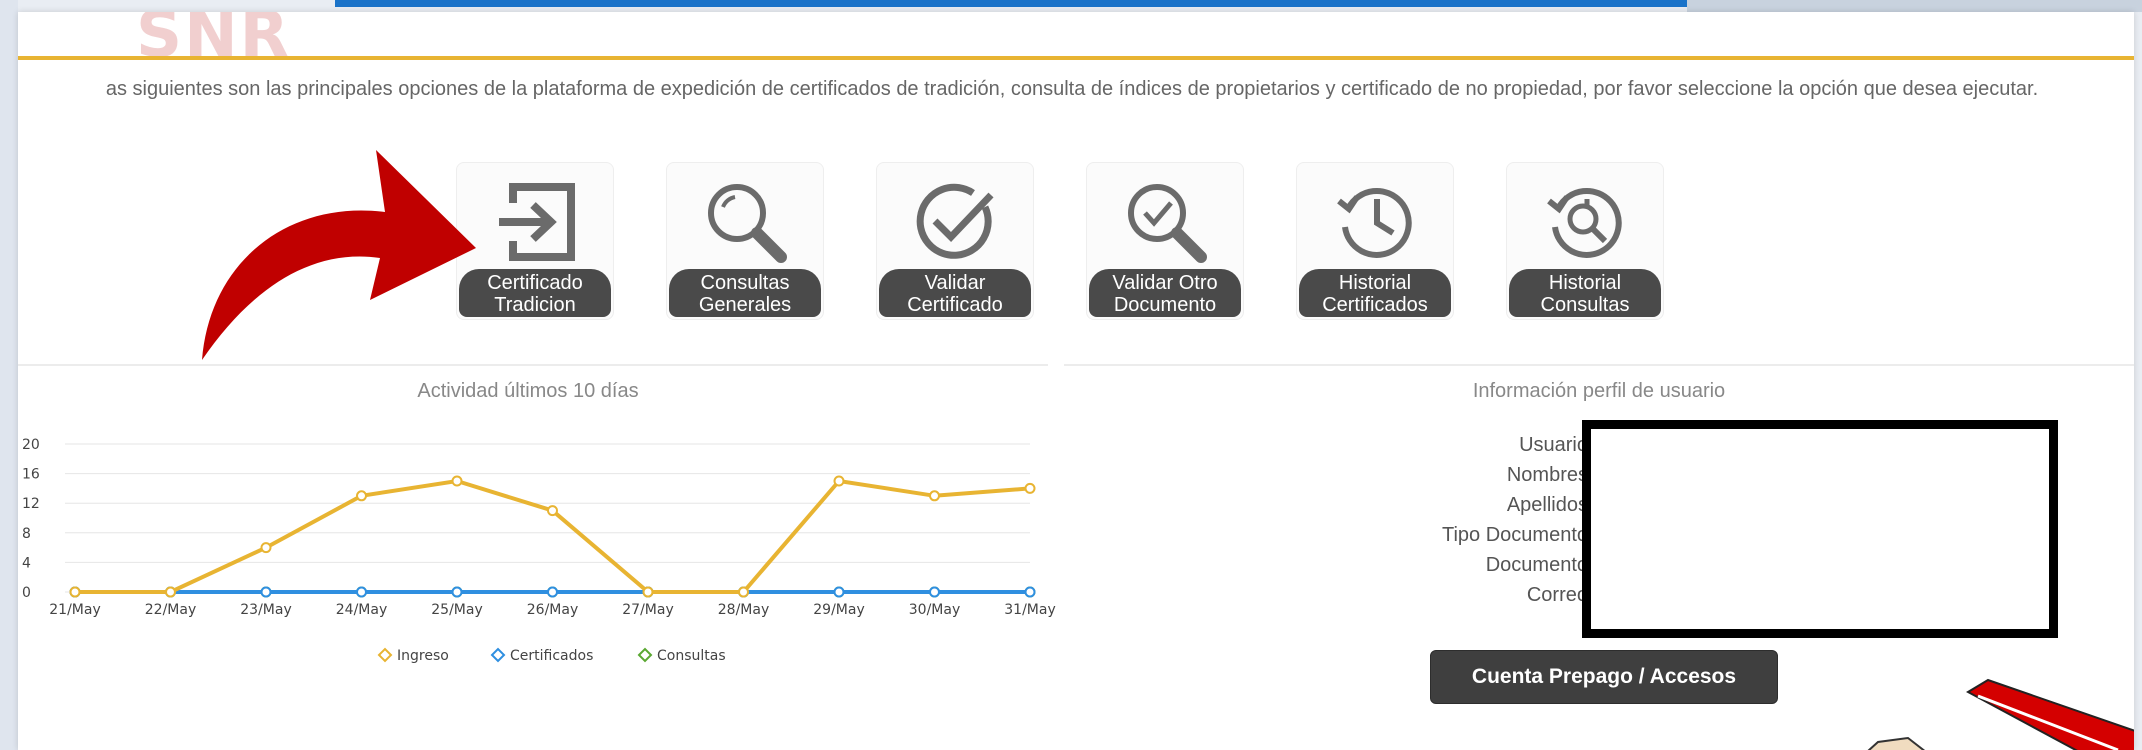 The width and height of the screenshot is (2142, 750). What do you see at coordinates (1165, 293) in the screenshot?
I see `tile-label: Validar Otro Documento` at bounding box center [1165, 293].